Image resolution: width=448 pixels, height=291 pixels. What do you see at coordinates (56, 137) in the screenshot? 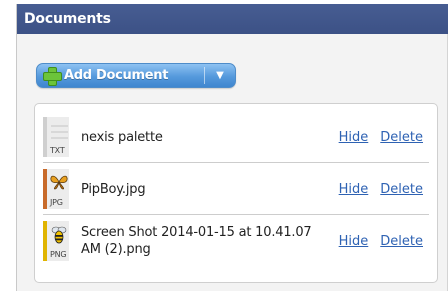
I see `text-file-icon: TXT` at bounding box center [56, 137].